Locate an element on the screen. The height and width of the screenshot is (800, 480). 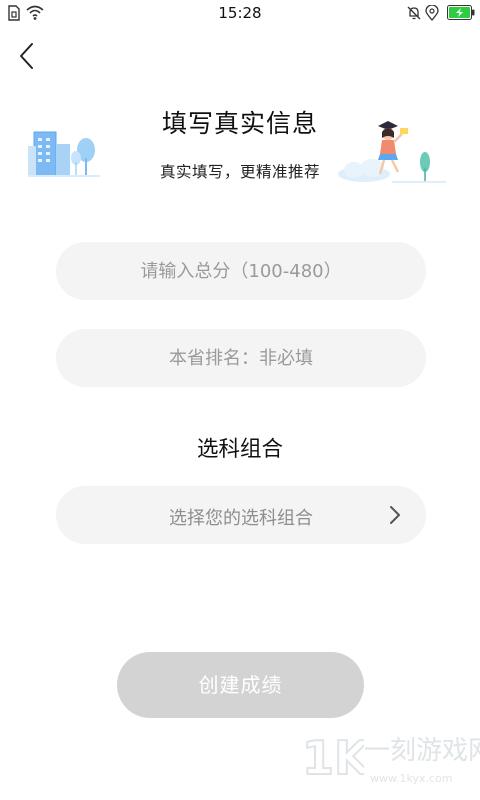
watermark-brand: 一刻游戏网 is located at coordinates (422, 751).